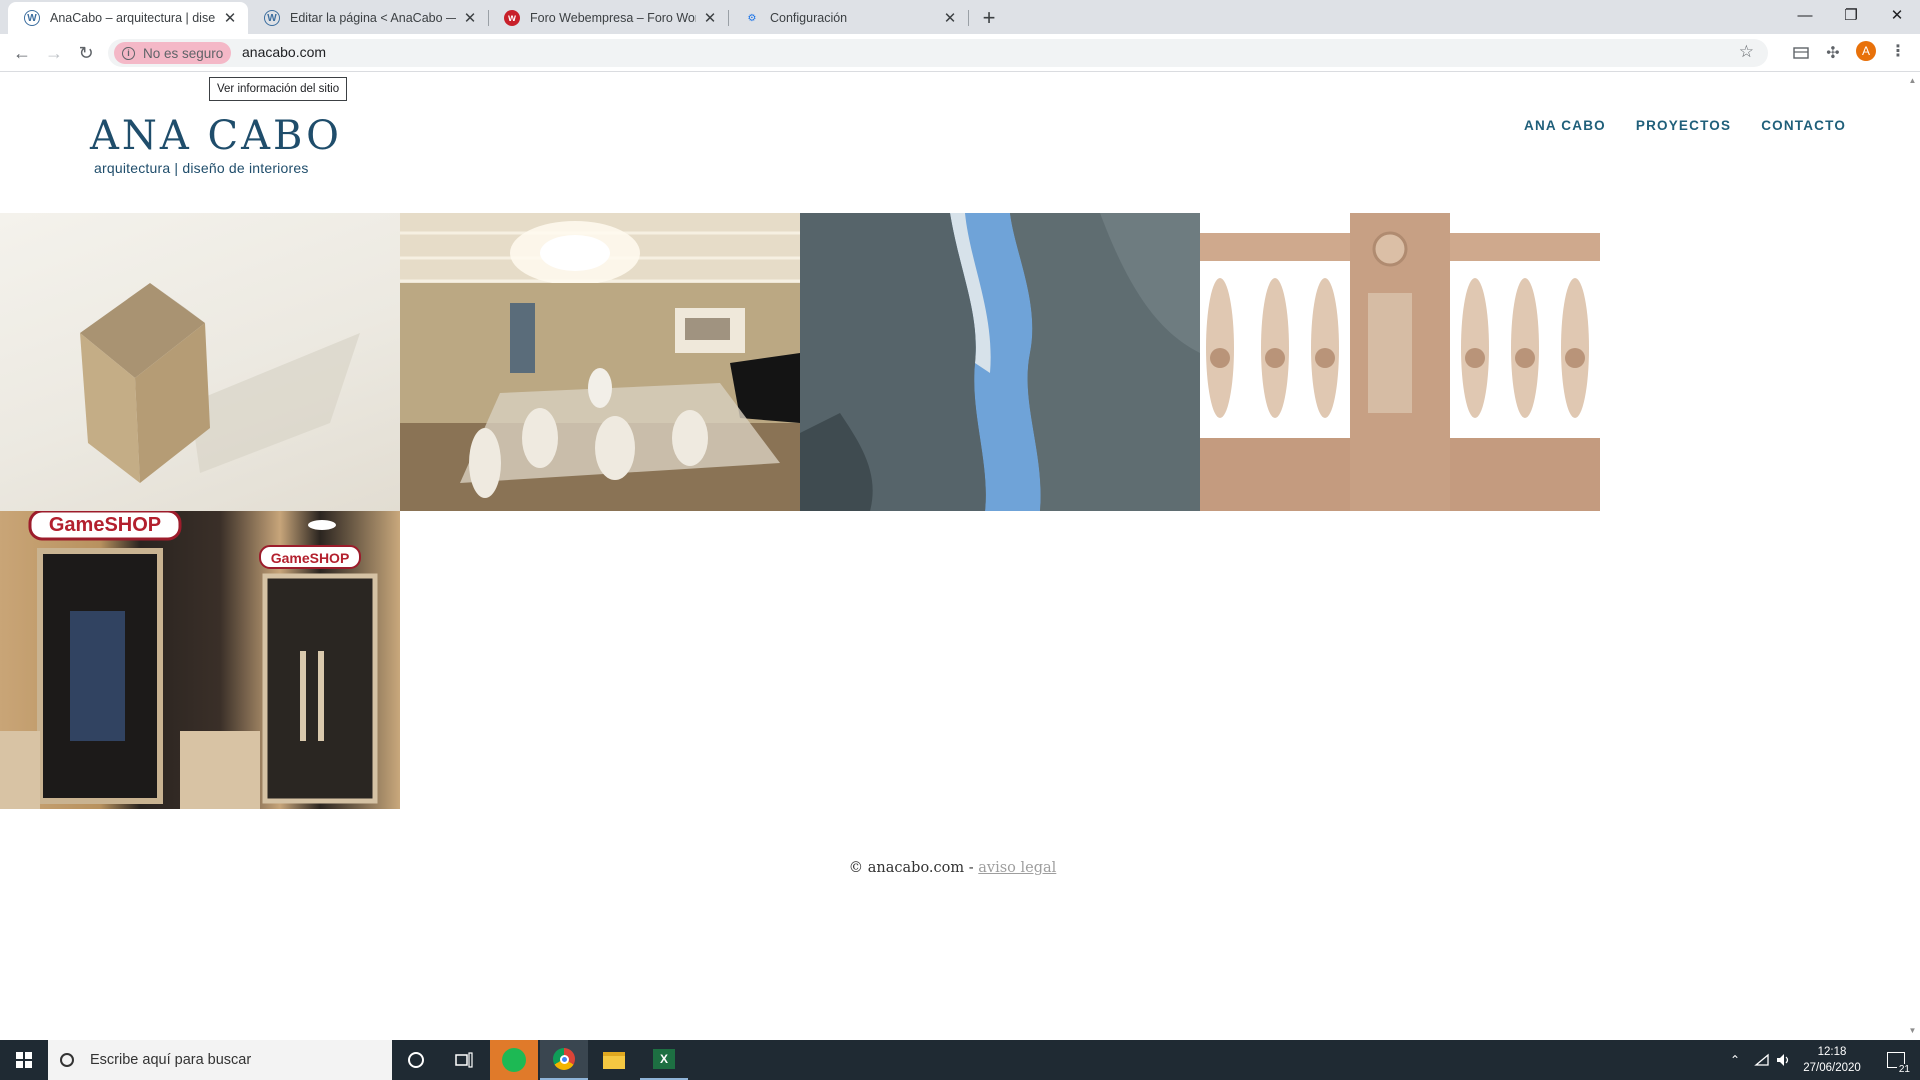 Image resolution: width=1920 pixels, height=1080 pixels. I want to click on gallery-item-balustrade, so click(1400, 362).